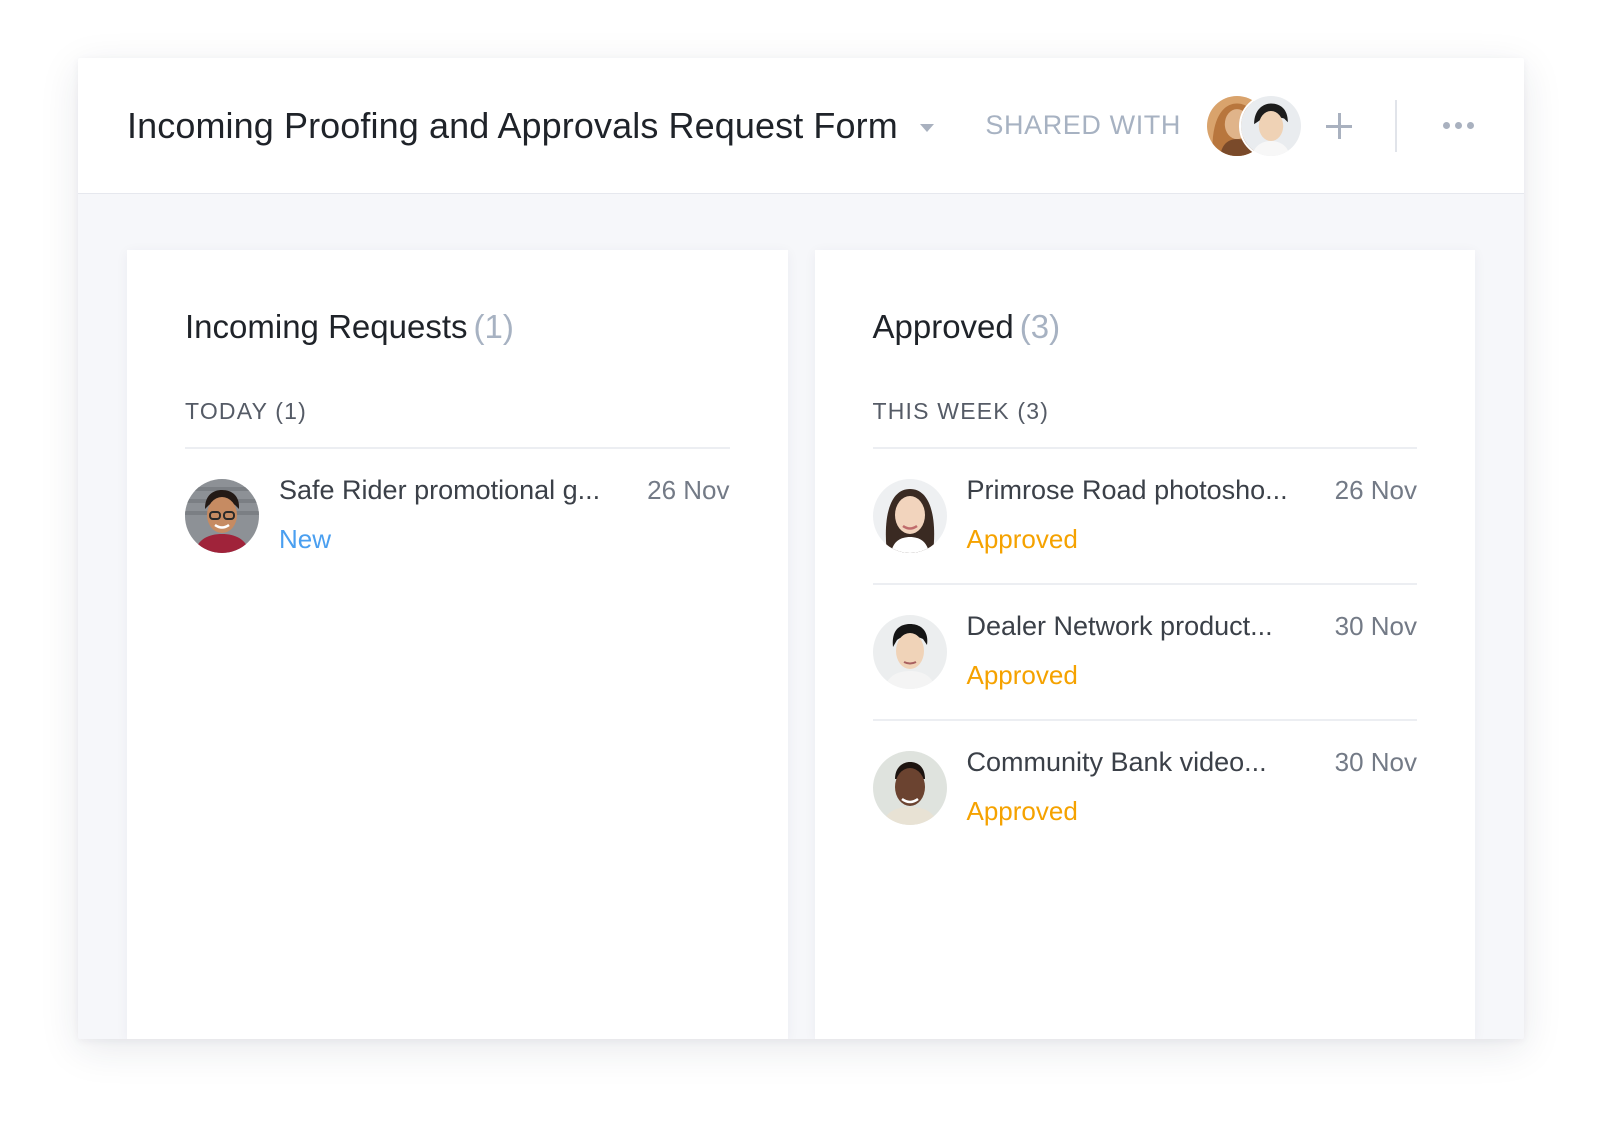 This screenshot has width=1600, height=1132. What do you see at coordinates (493, 326) in the screenshot?
I see `column-count: (1)` at bounding box center [493, 326].